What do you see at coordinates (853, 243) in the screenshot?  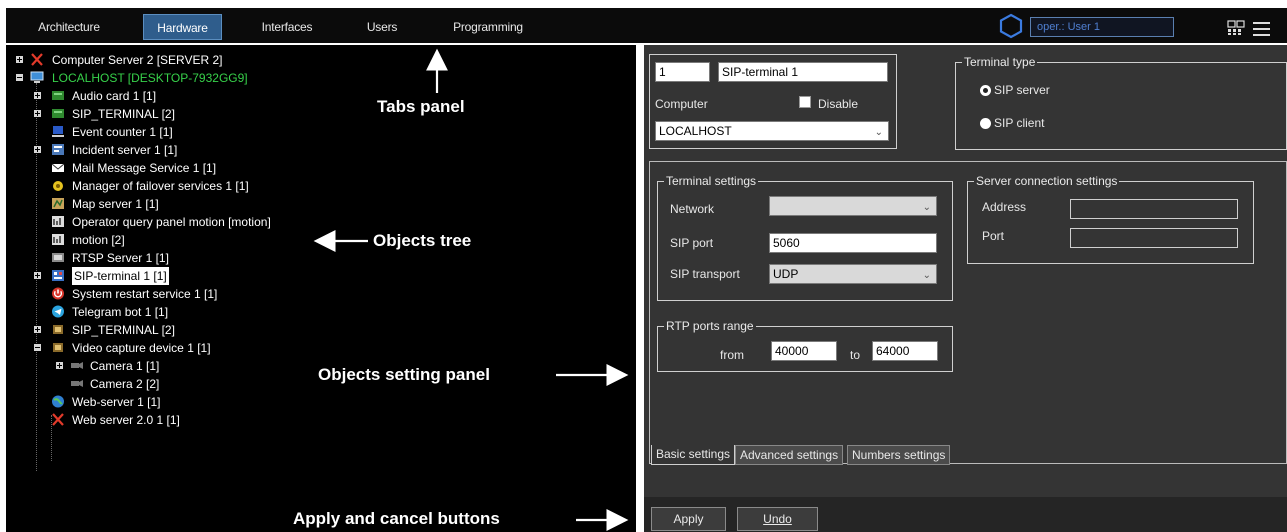 I see `sip-port-field: 5060` at bounding box center [853, 243].